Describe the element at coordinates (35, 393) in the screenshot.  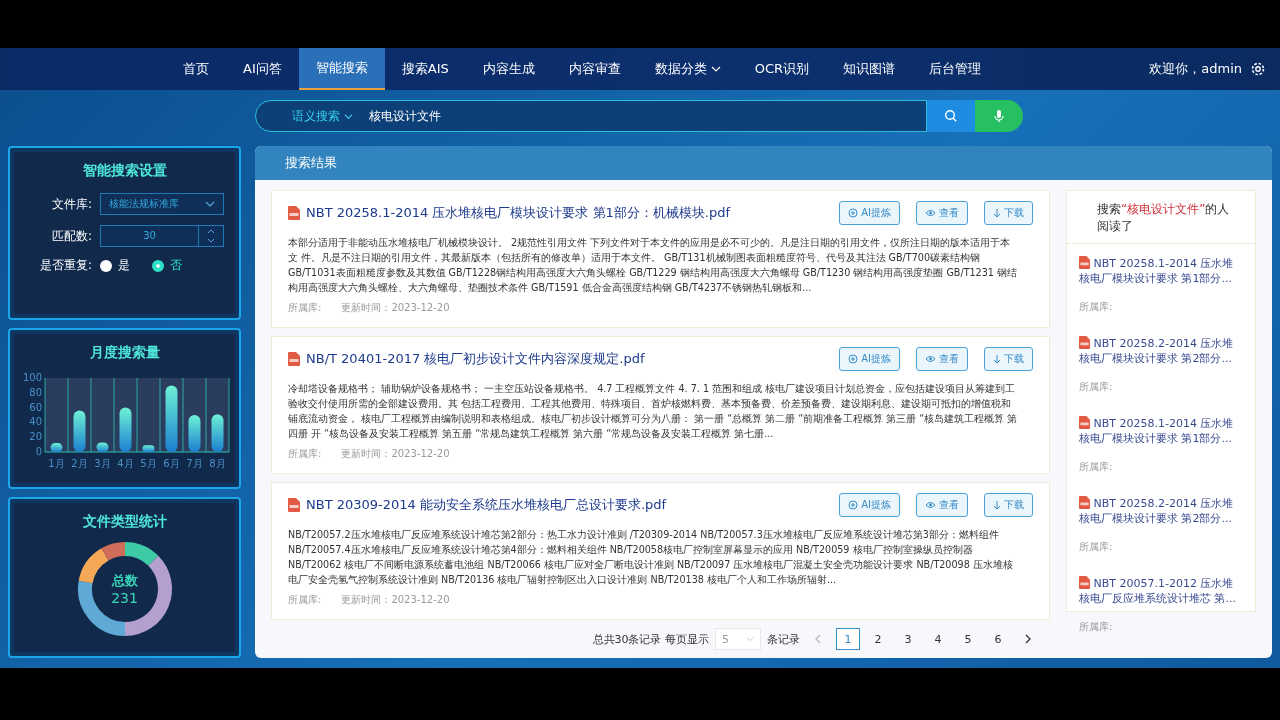
I see `axis-tick: 80` at that location.